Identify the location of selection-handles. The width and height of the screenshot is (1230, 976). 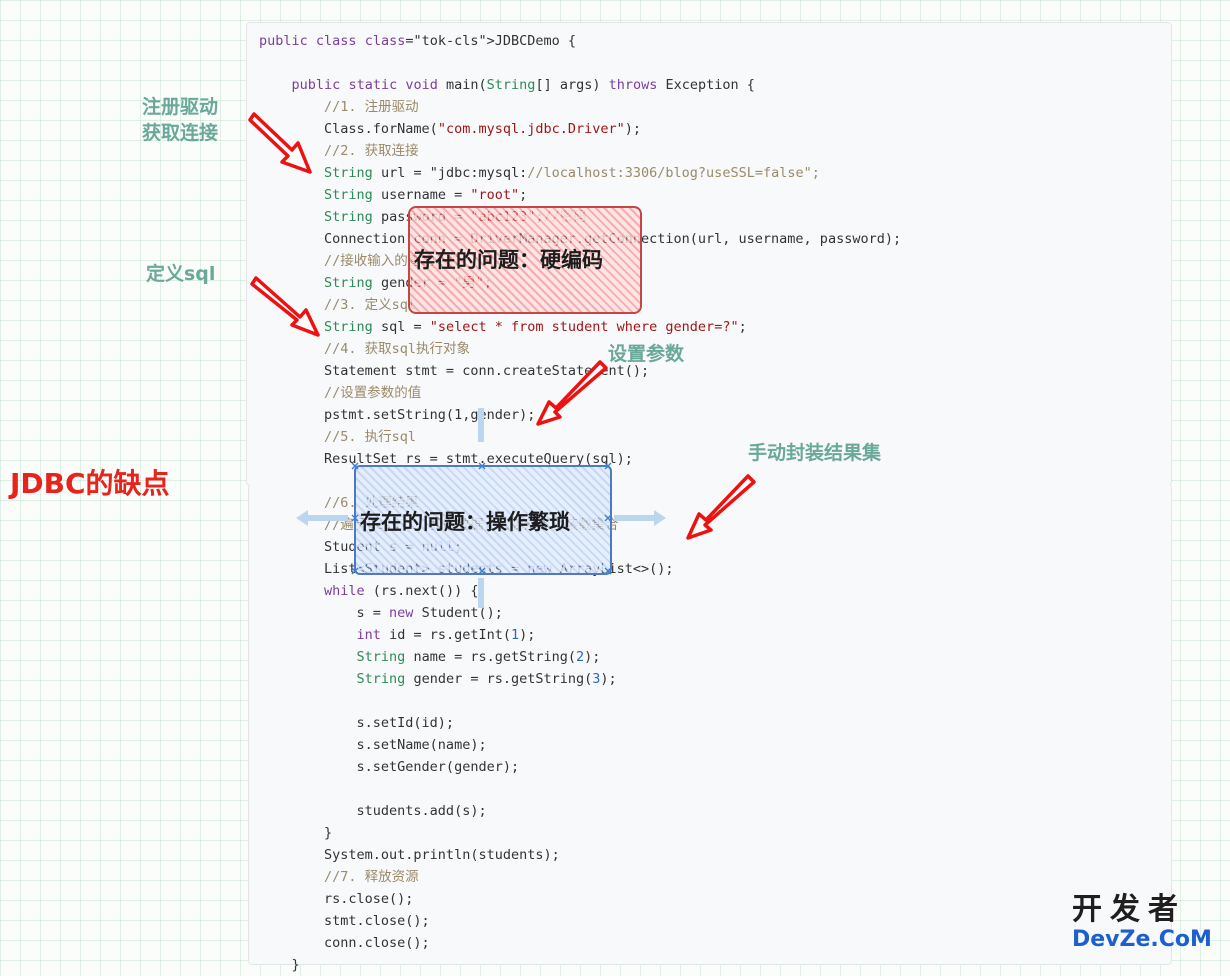
(481, 518).